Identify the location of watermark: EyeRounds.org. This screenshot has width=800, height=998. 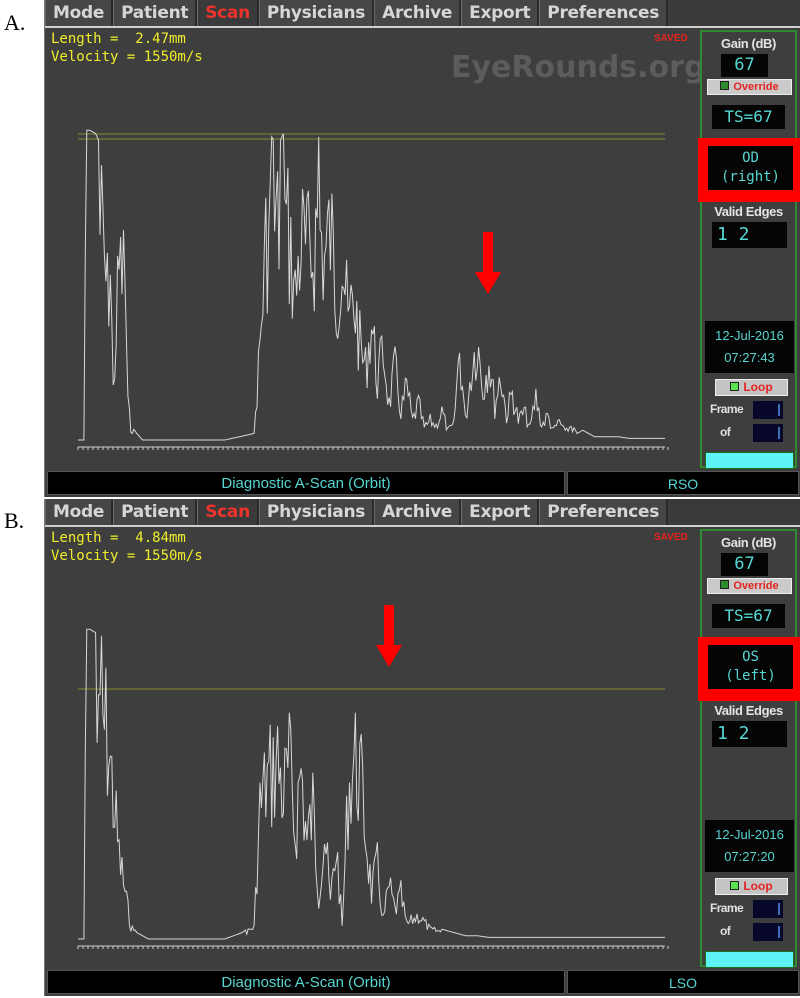
(578, 67).